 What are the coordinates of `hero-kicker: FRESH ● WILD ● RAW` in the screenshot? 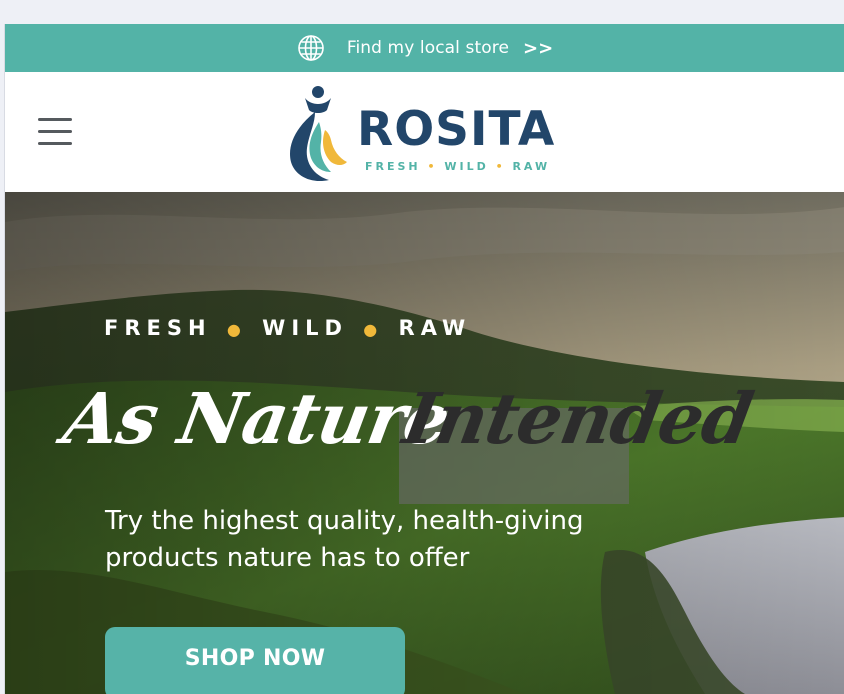 It's located at (287, 328).